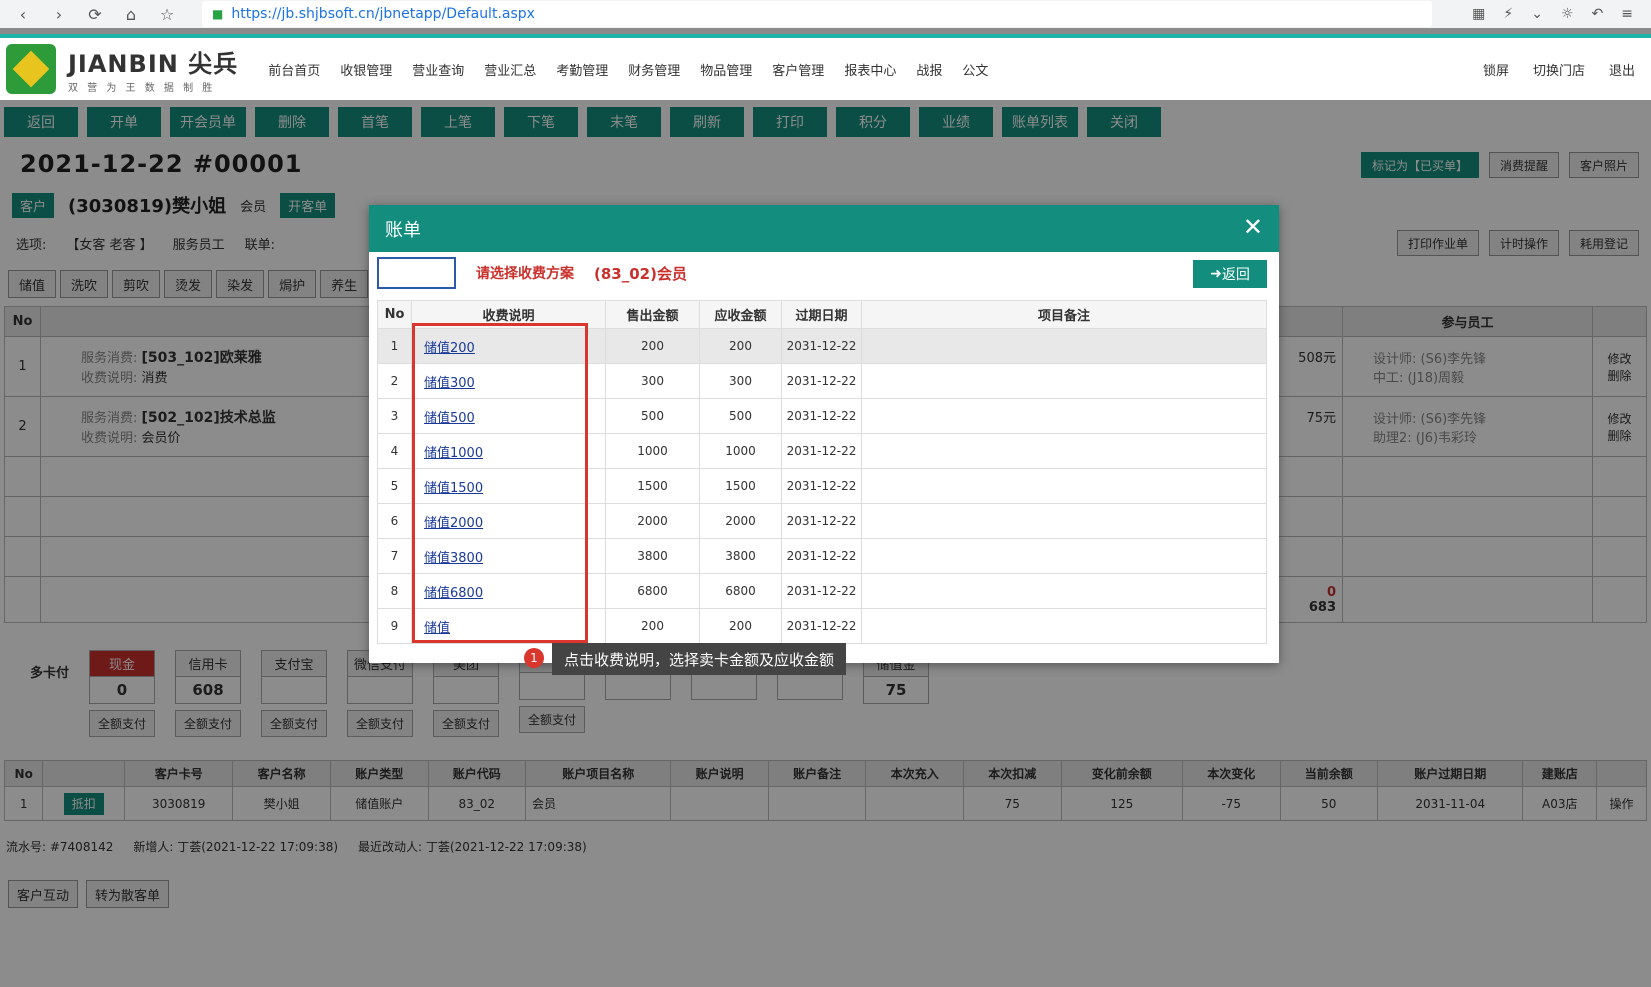 This screenshot has height=987, width=1651. I want to click on step-badge: 1, so click(534, 658).